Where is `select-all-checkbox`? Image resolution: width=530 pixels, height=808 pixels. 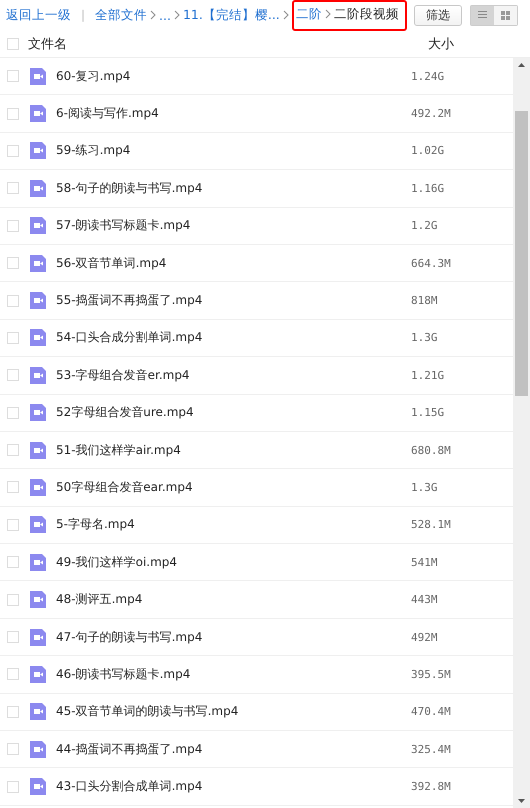
select-all-checkbox is located at coordinates (13, 44).